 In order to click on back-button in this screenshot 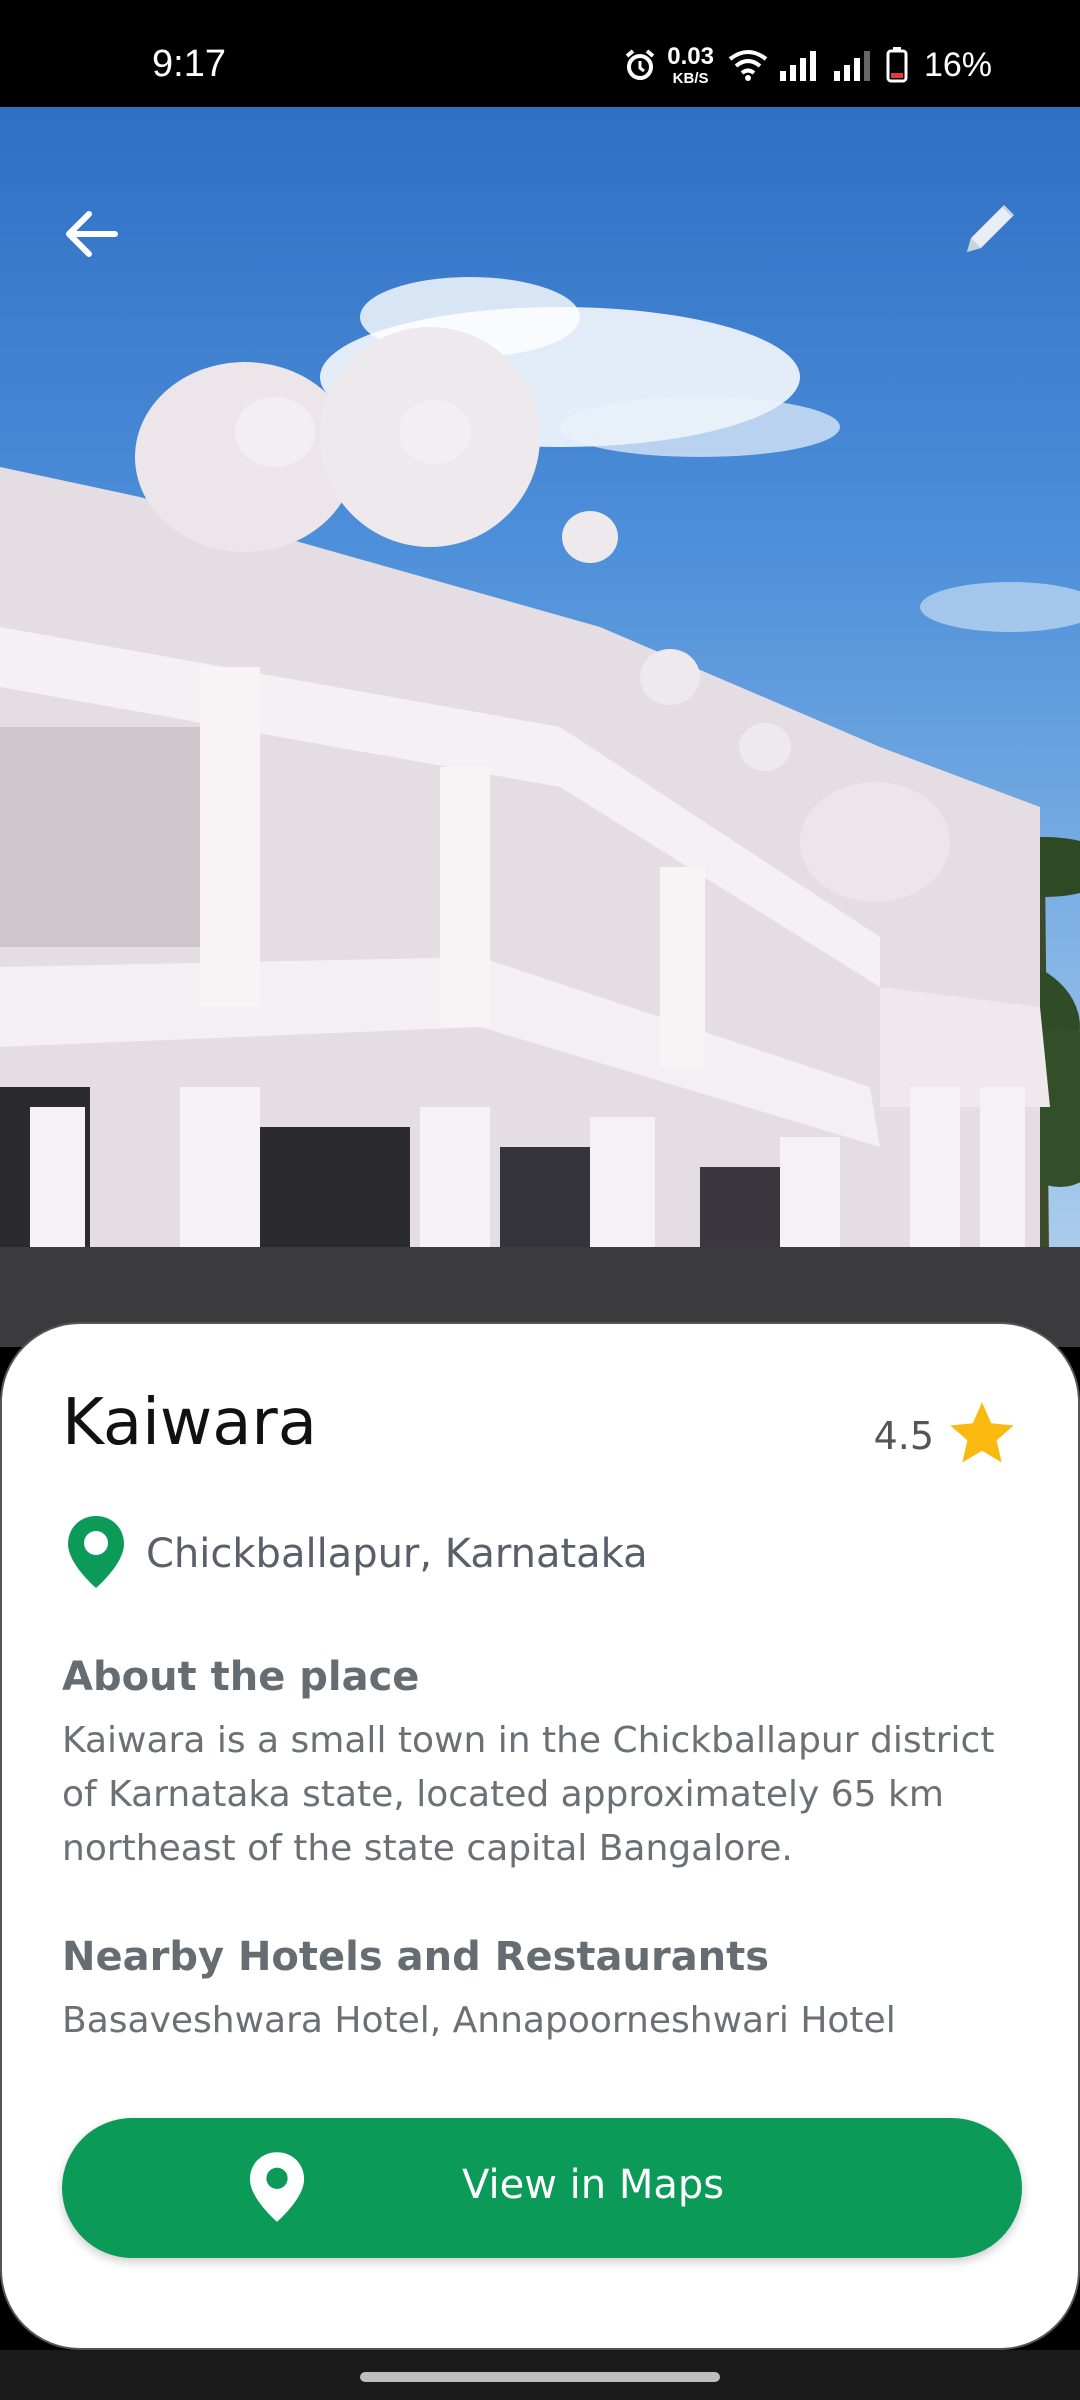, I will do `click(91, 236)`.